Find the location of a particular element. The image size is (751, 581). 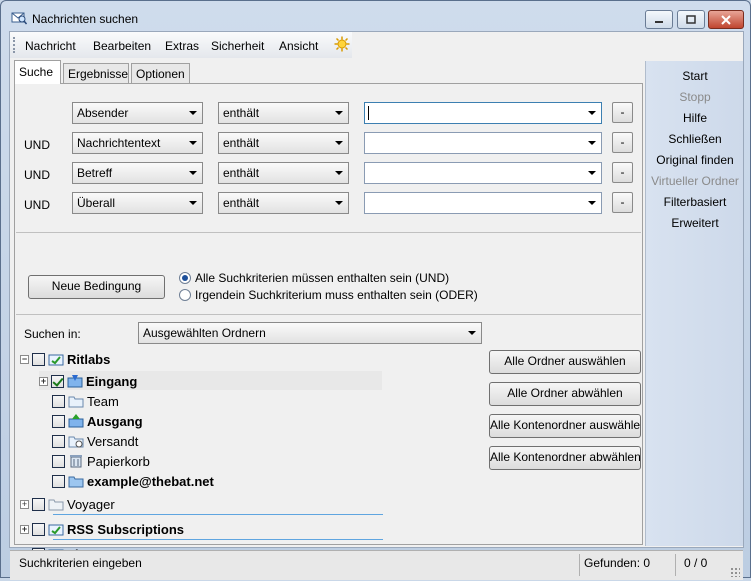

tree-item-papierkorb: Papierkorb is located at coordinates (101, 461).